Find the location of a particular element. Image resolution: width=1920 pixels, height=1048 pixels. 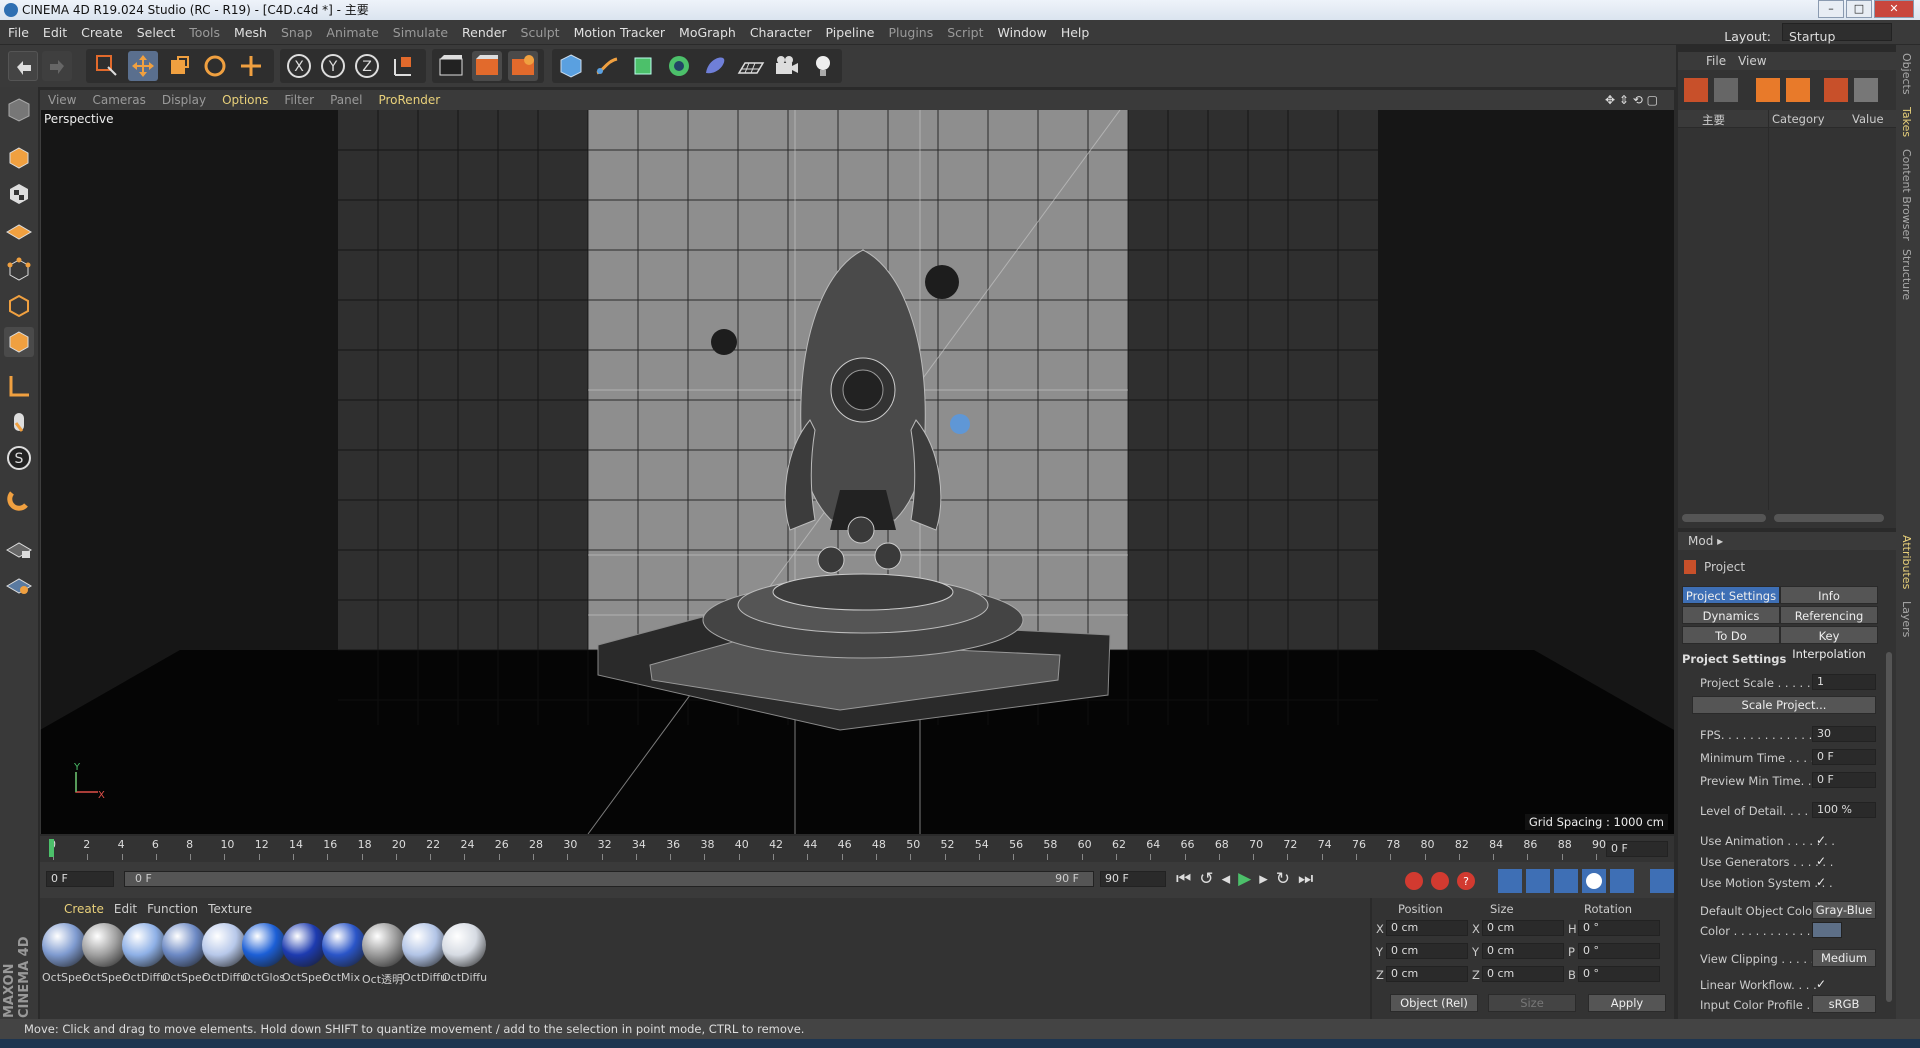

close-button: ✕ is located at coordinates (1894, 9).